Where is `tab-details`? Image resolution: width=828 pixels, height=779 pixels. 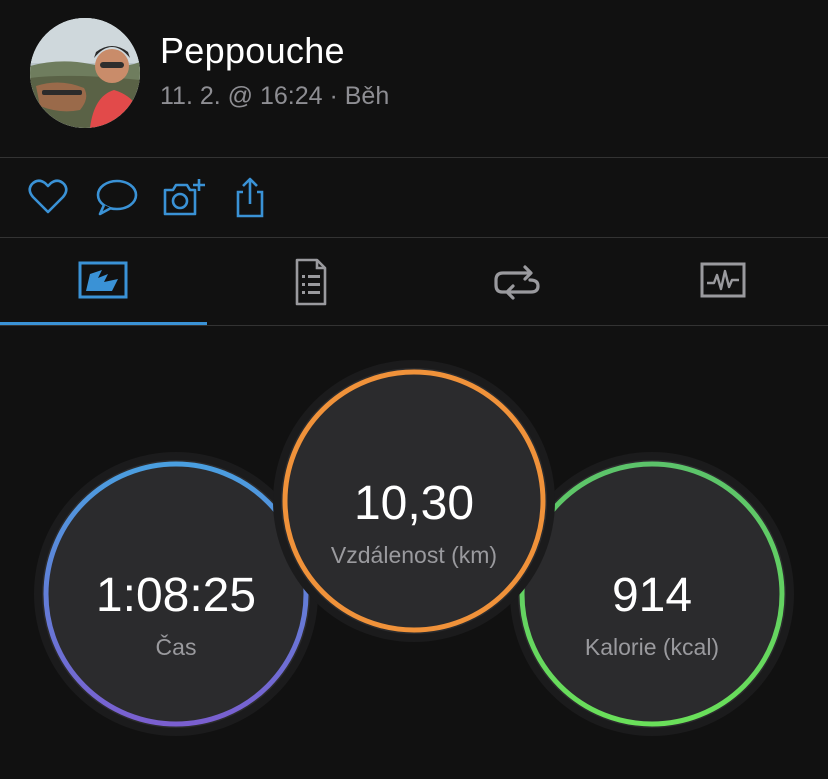 tab-details is located at coordinates (310, 282).